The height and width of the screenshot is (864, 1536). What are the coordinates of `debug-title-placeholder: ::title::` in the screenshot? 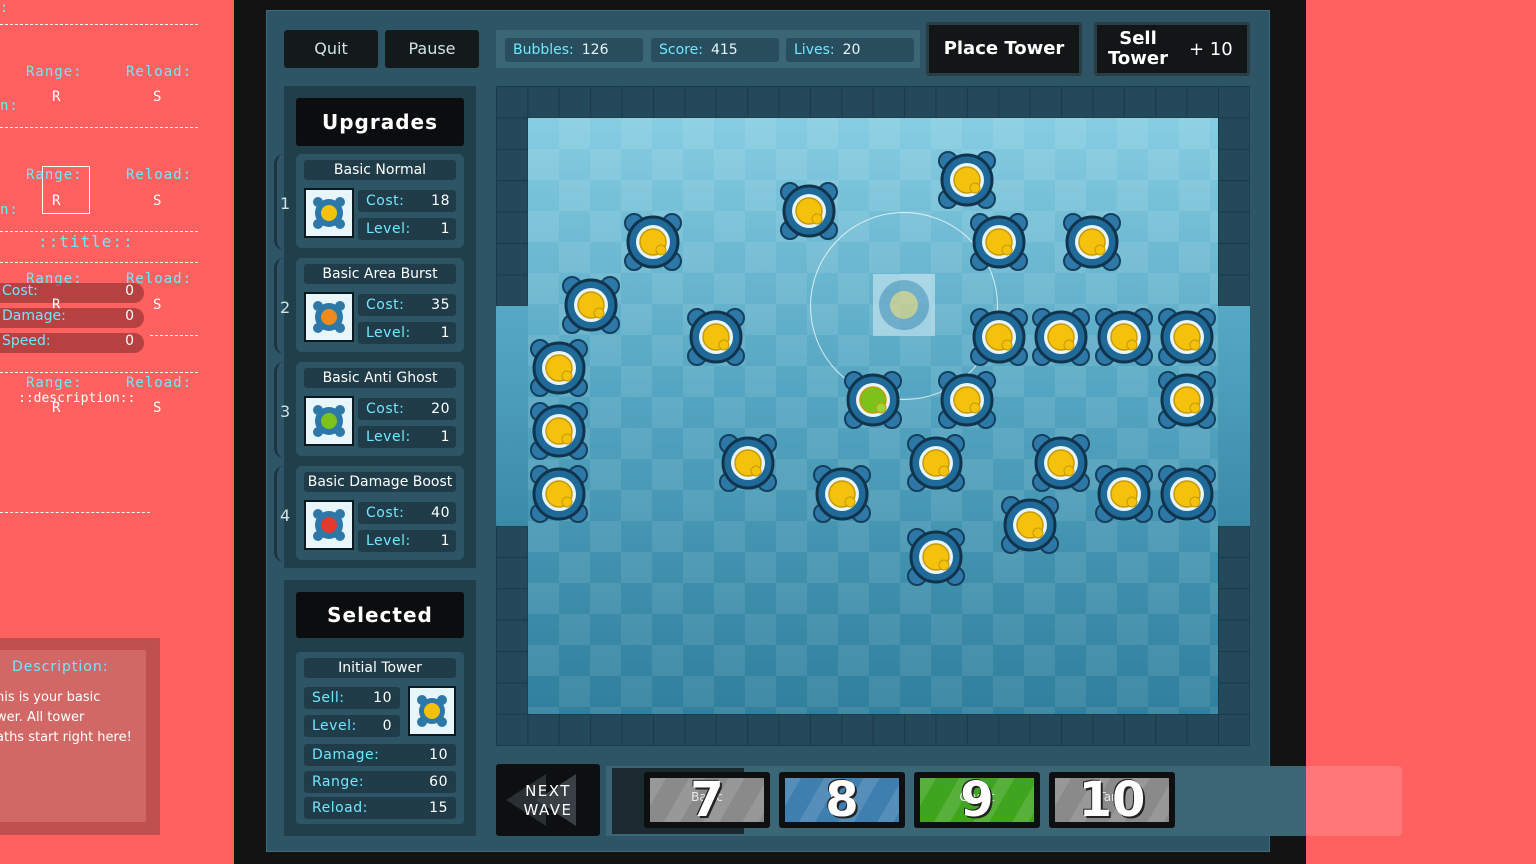 It's located at (86, 241).